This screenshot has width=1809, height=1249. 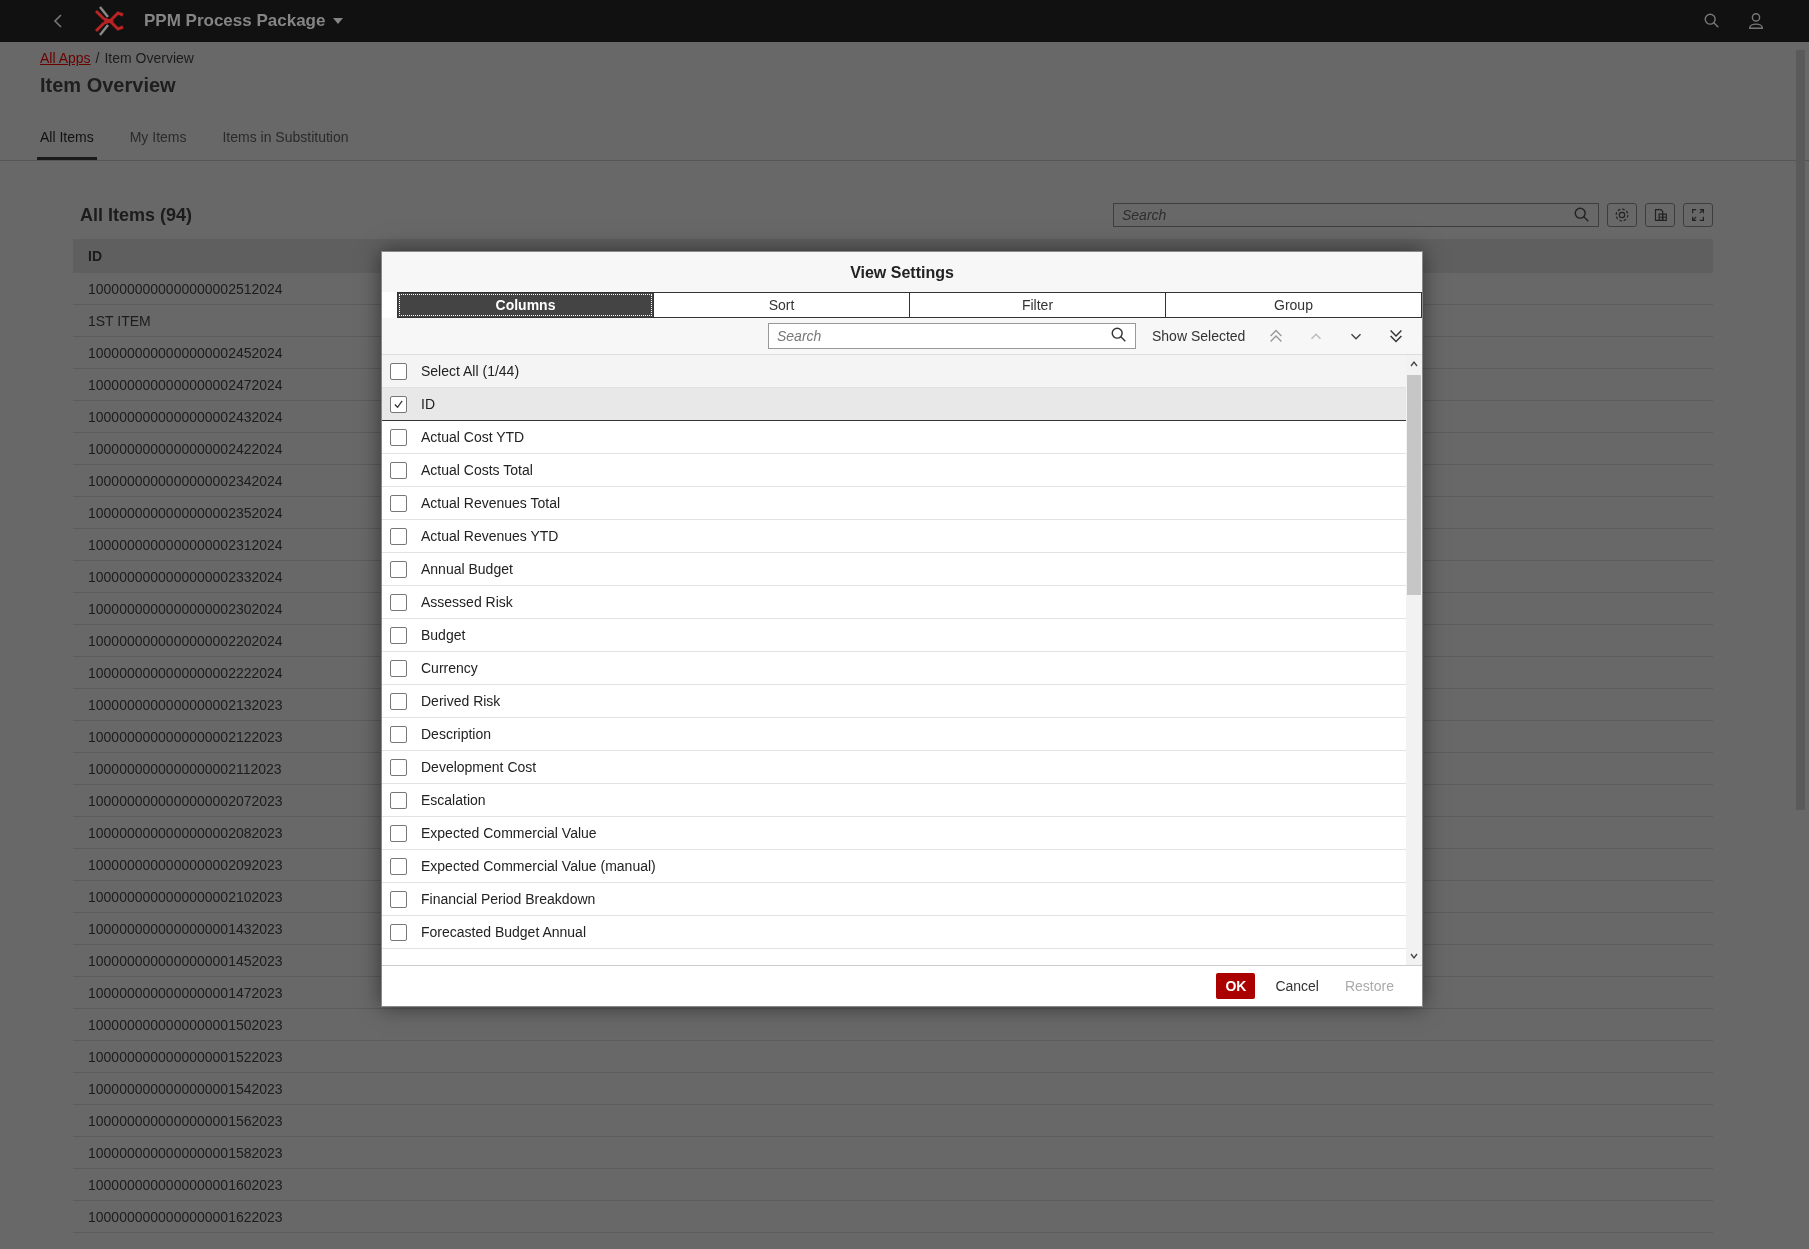 What do you see at coordinates (893, 1153) in the screenshot?
I see `table-cell: 1000000000000000001582023` at bounding box center [893, 1153].